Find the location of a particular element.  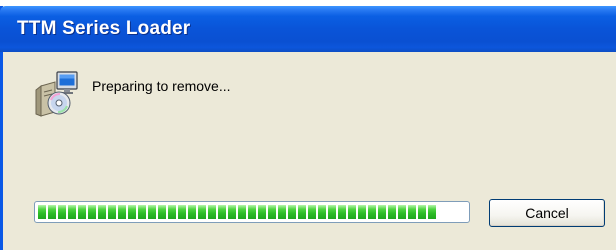

progress-fill is located at coordinates (237, 212).